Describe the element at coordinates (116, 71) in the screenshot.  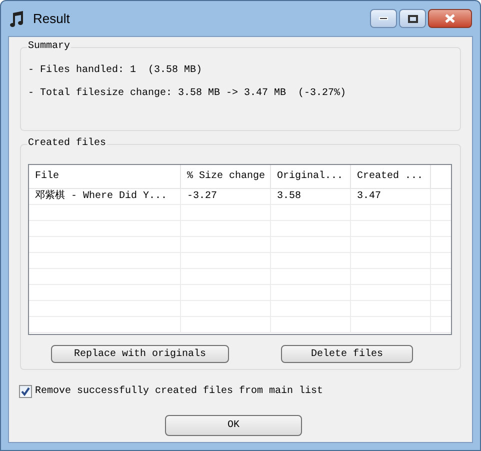
I see `summary-line: - Files handled: 1 (3.58 MB)` at that location.